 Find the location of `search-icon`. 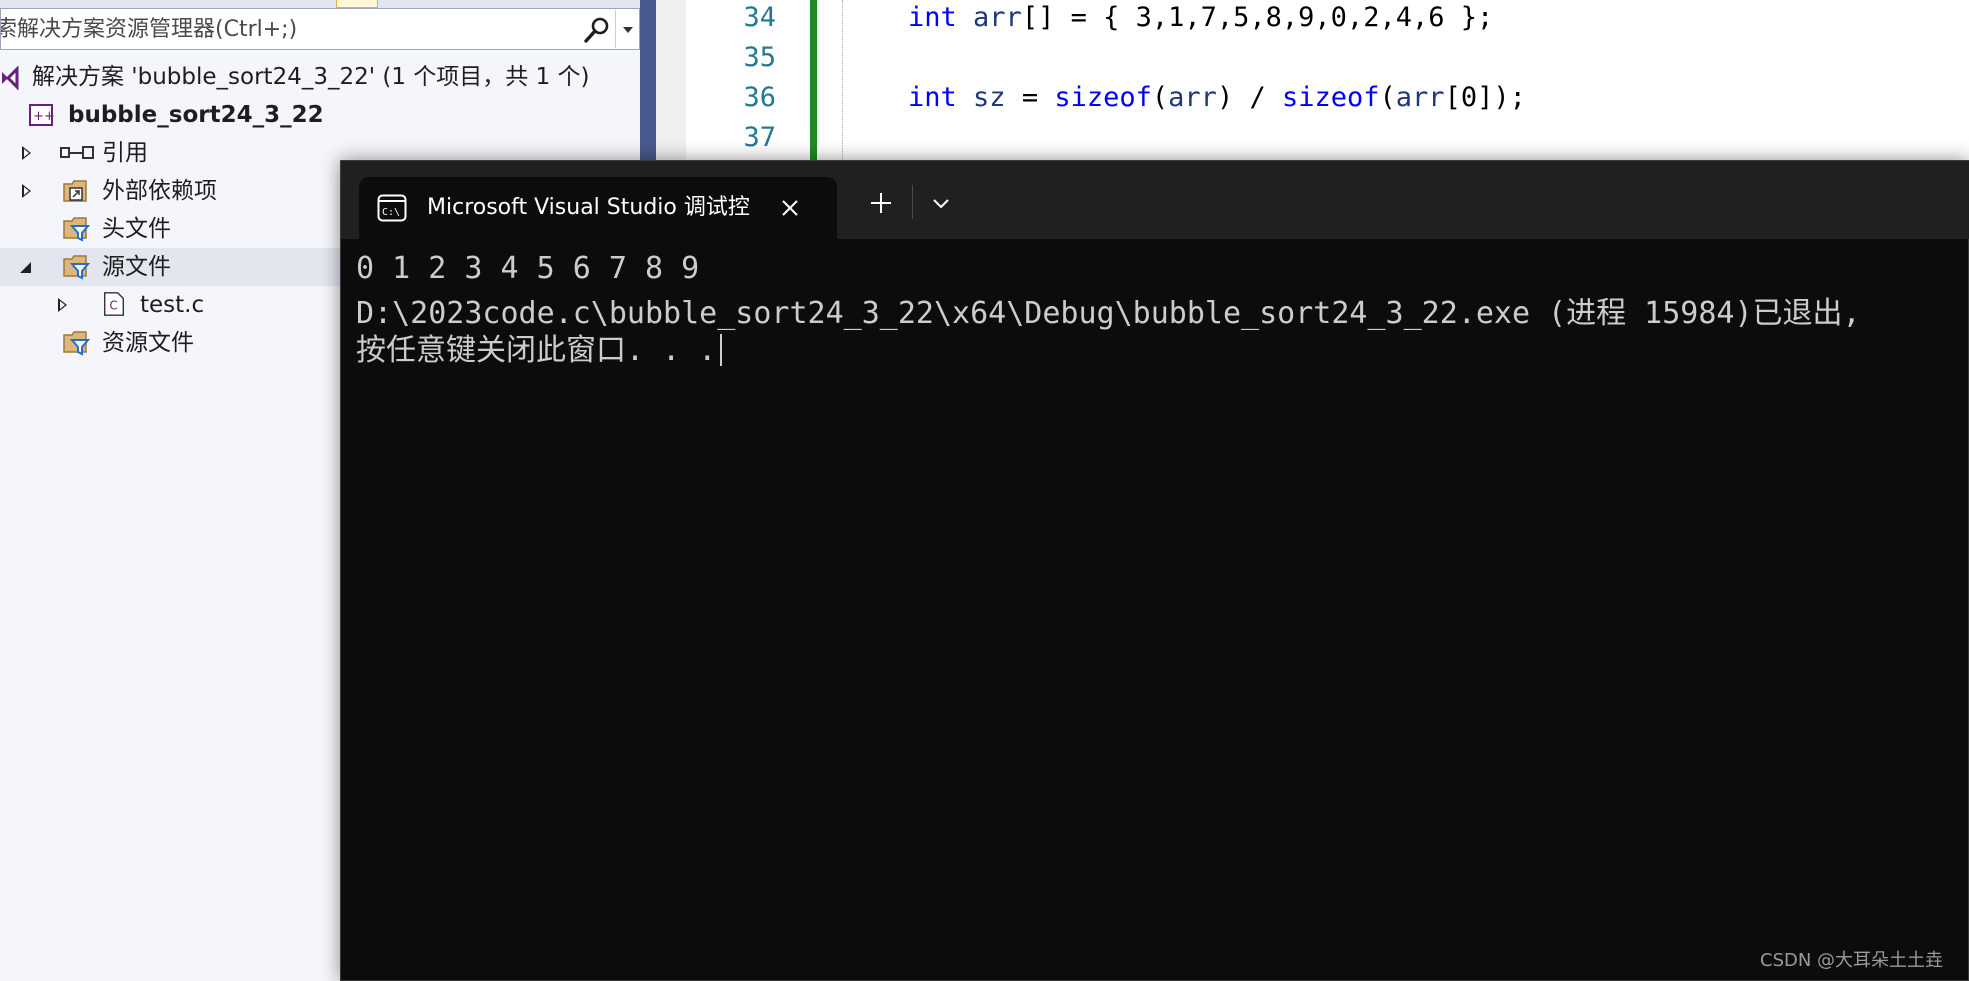

search-icon is located at coordinates (597, 30).